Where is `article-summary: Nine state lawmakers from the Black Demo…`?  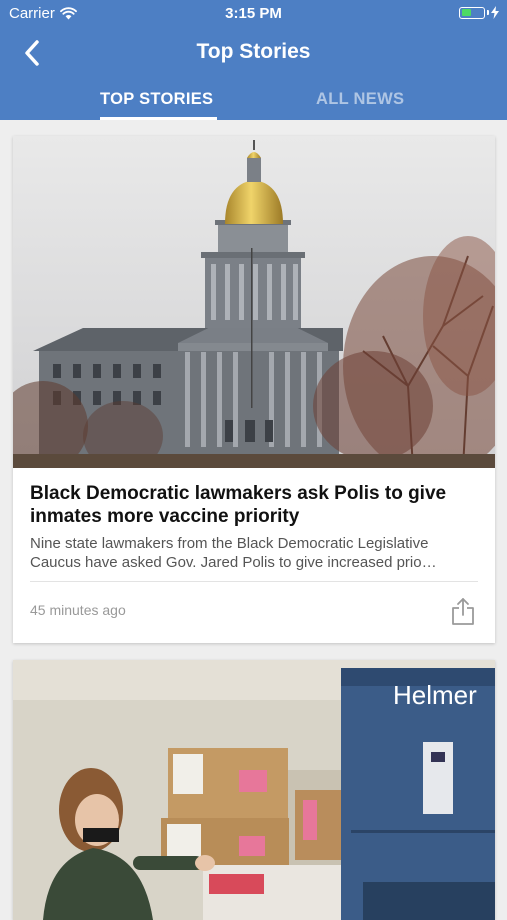 article-summary: Nine state lawmakers from the Black Demo… is located at coordinates (233, 553).